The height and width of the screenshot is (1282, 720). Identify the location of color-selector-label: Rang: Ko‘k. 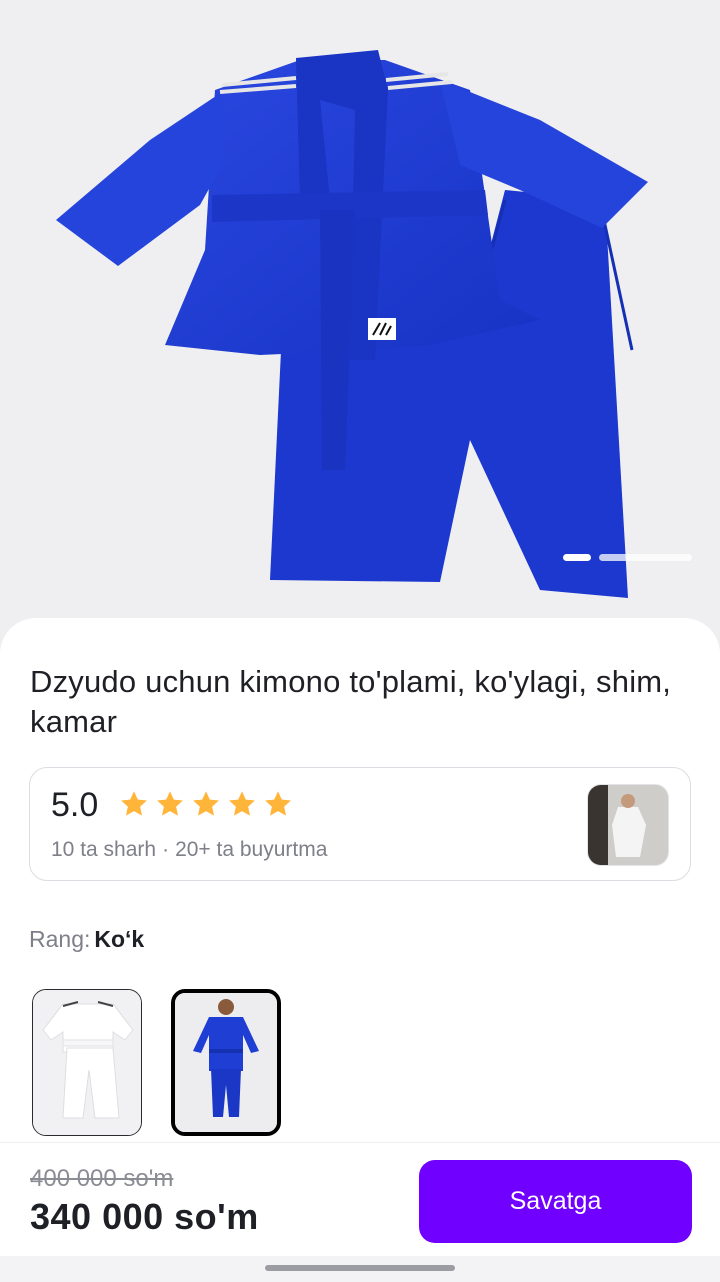
(86, 939).